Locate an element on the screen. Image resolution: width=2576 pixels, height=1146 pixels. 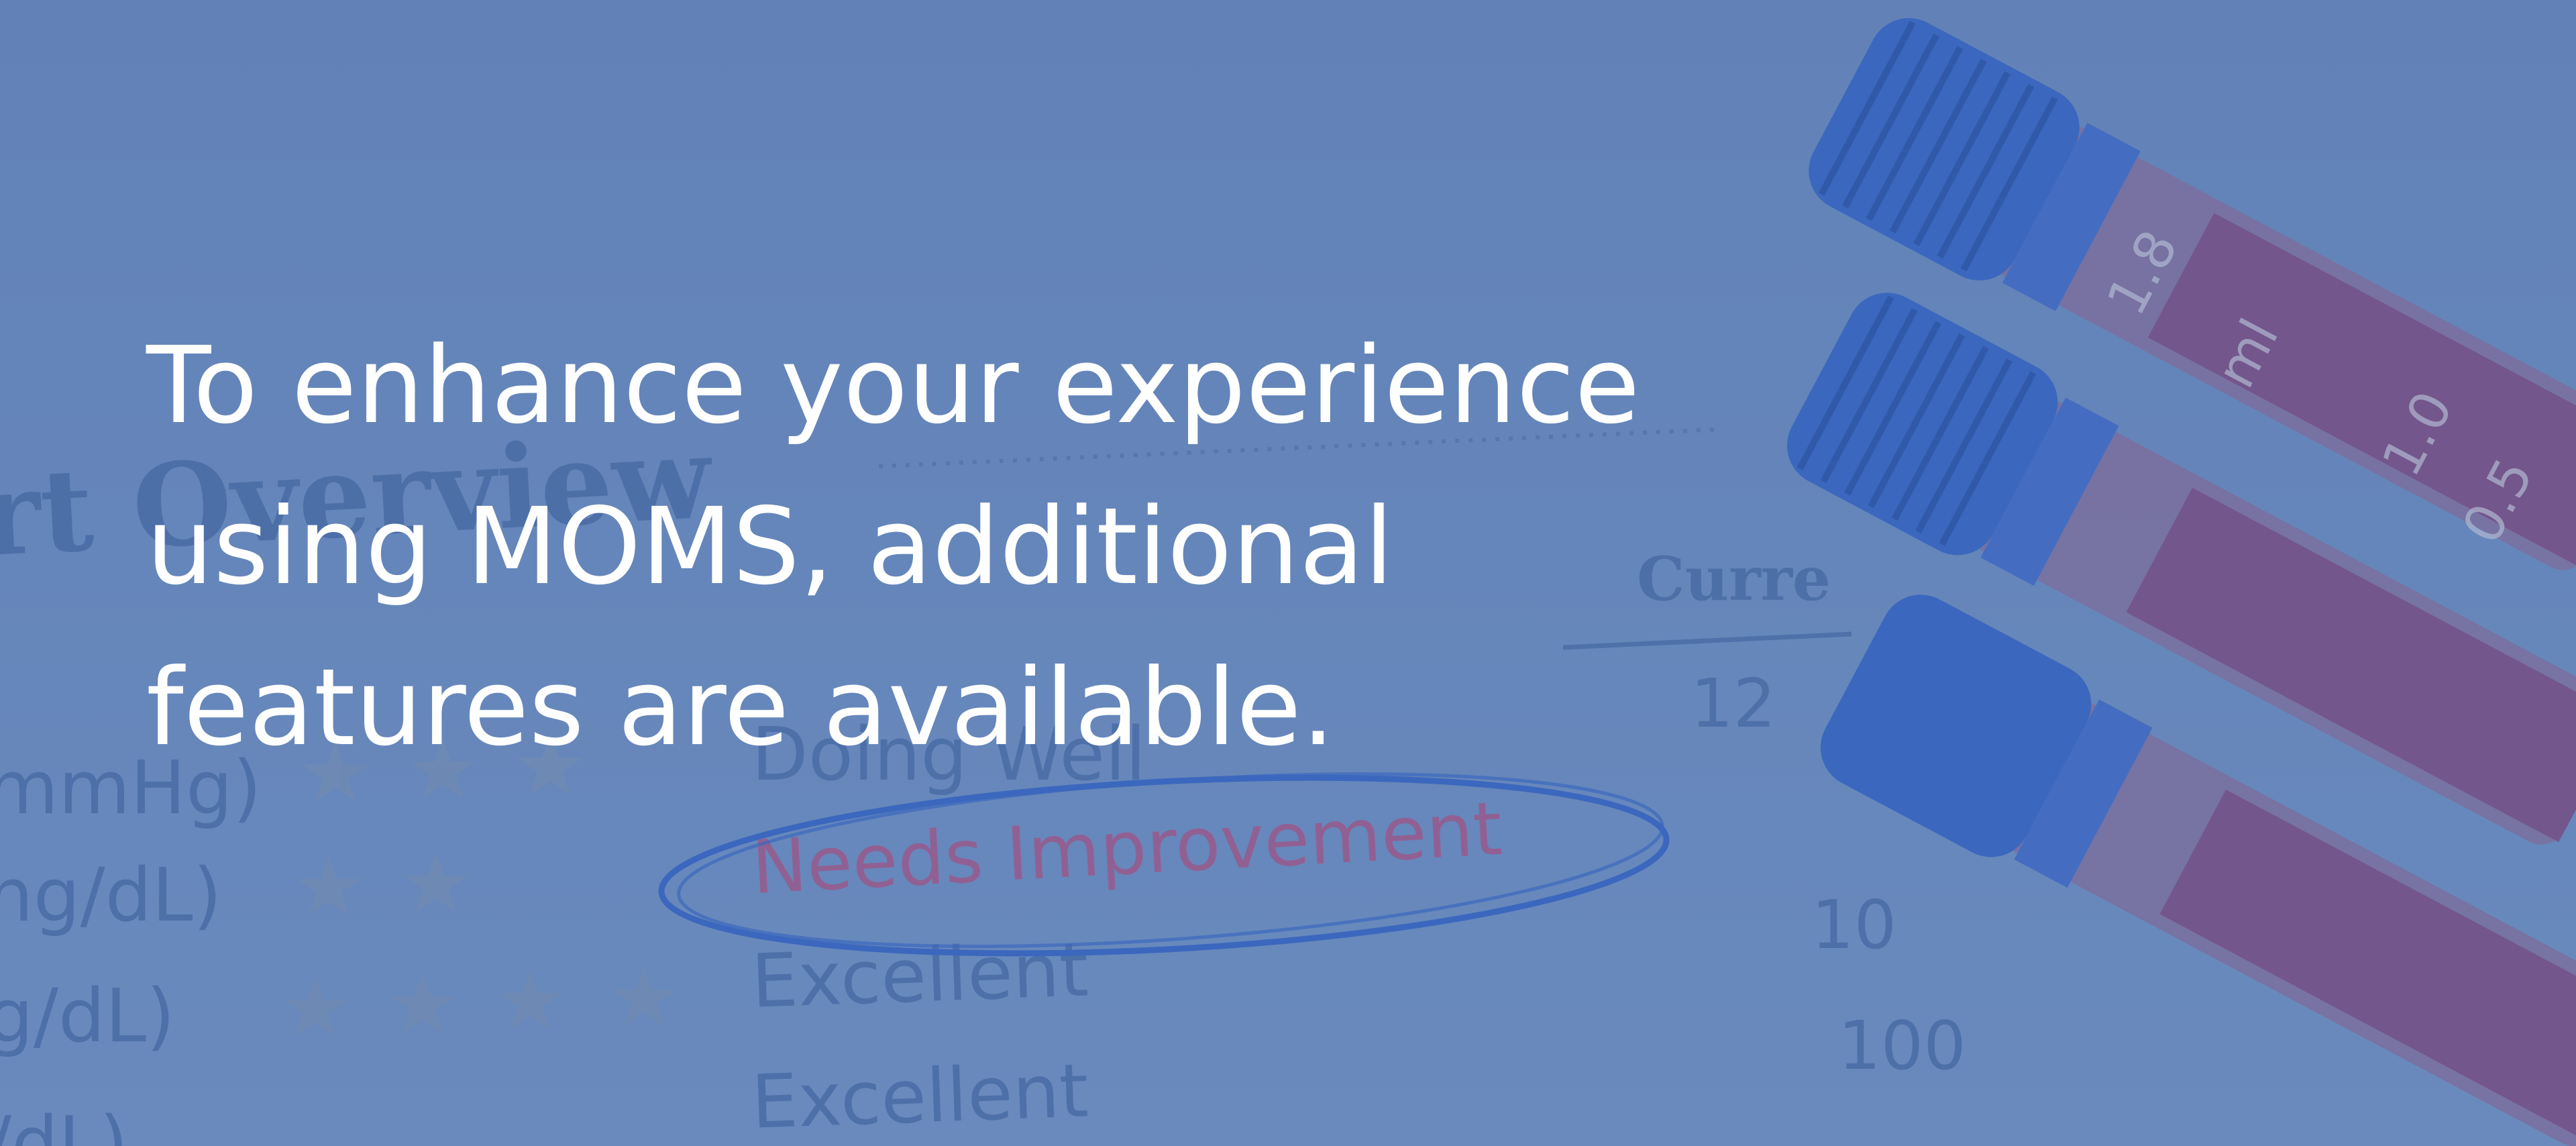
headline-line-3: features are available. is located at coordinates (741, 708).